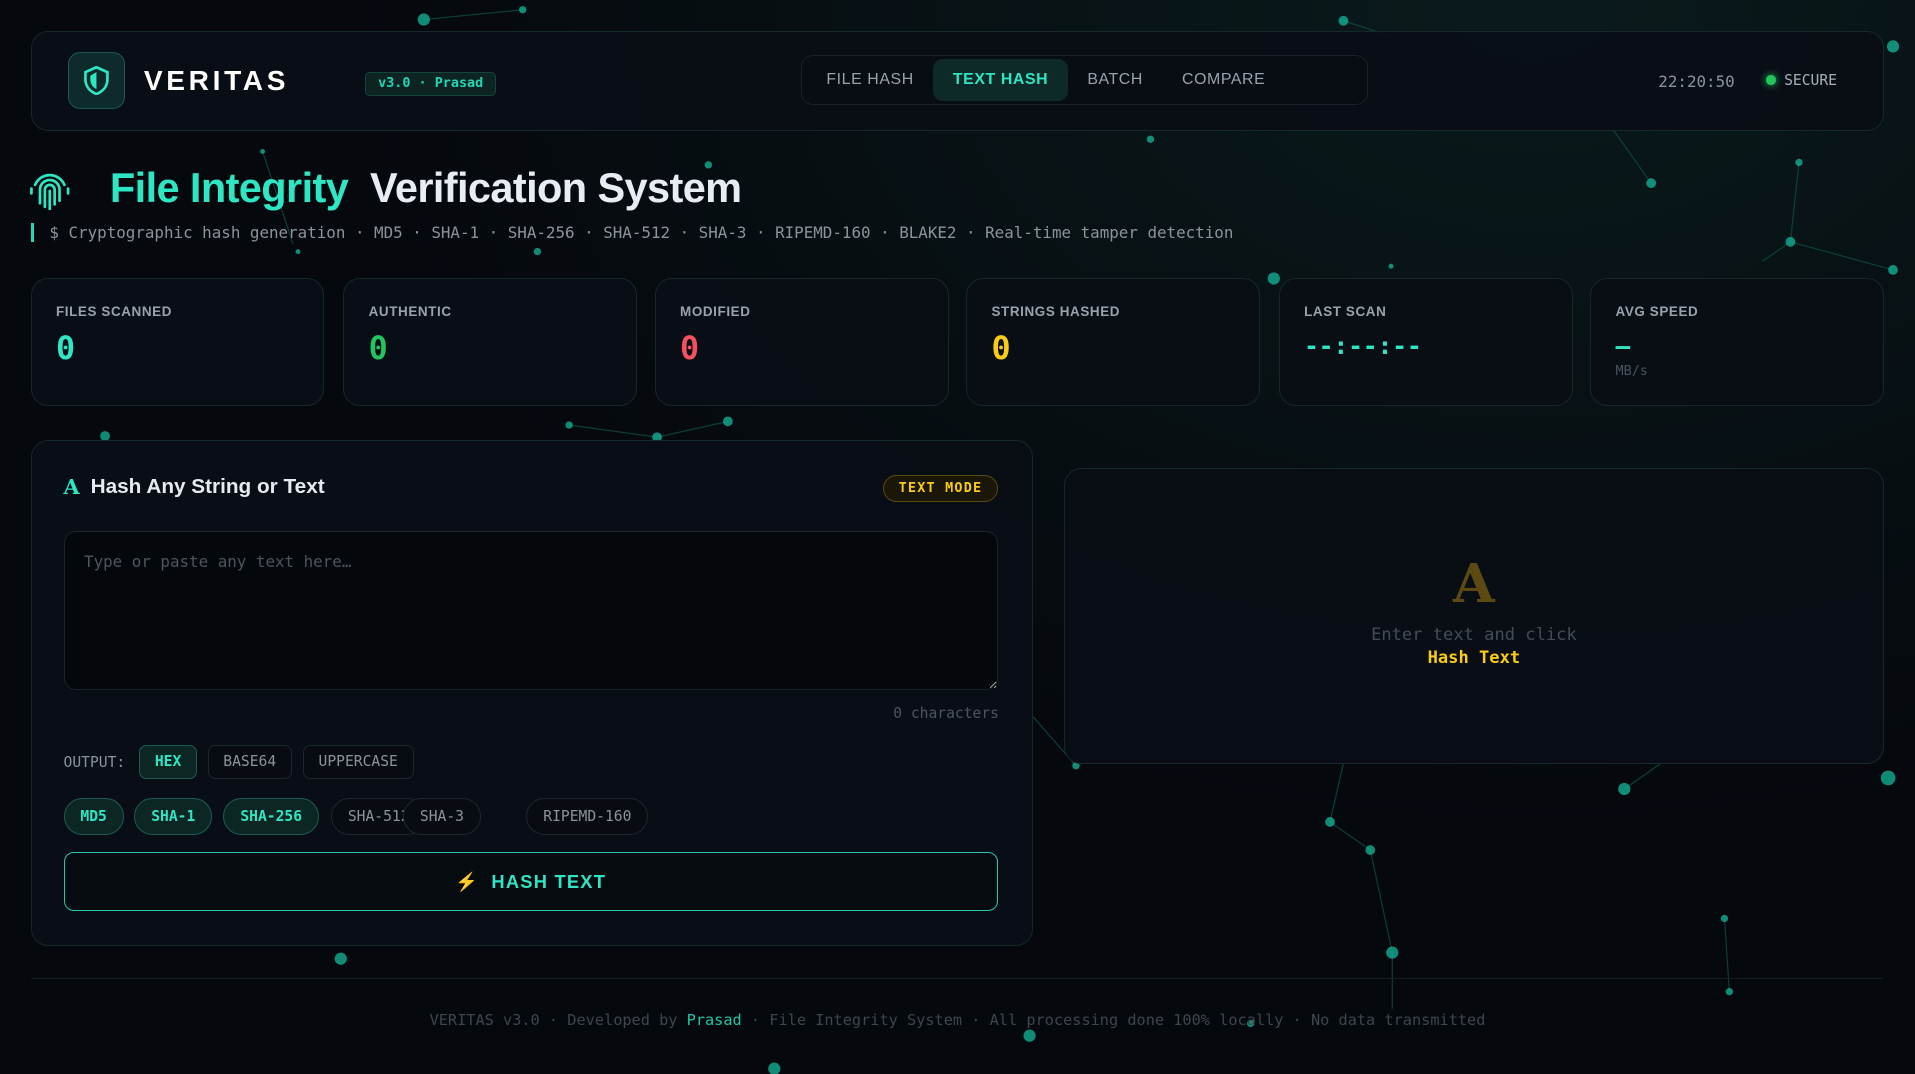 Image resolution: width=1915 pixels, height=1074 pixels. What do you see at coordinates (114, 311) in the screenshot?
I see `stat-label: FILES SCANNED` at bounding box center [114, 311].